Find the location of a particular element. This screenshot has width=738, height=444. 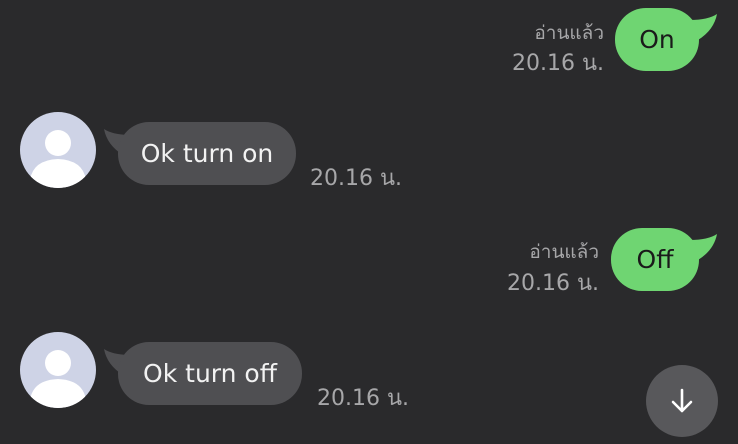

scroll-to-bottom-button is located at coordinates (682, 401).